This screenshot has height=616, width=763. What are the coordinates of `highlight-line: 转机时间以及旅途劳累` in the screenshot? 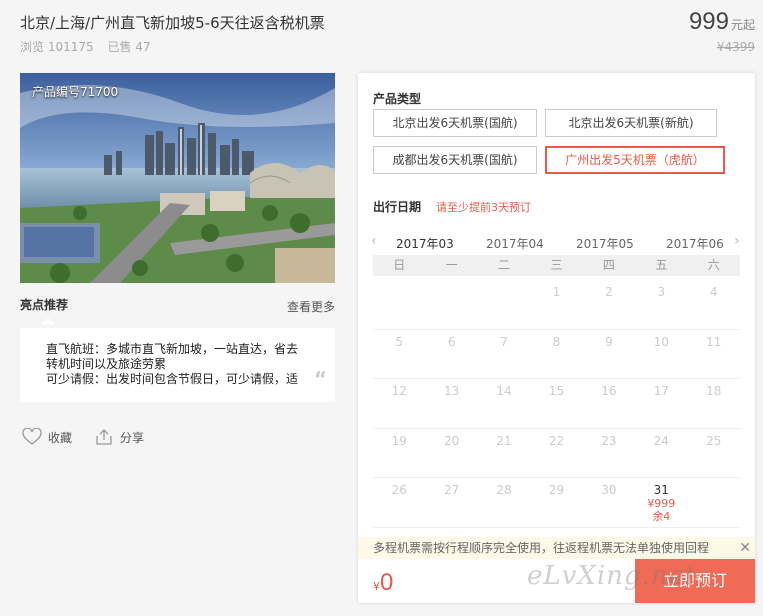 It's located at (106, 364).